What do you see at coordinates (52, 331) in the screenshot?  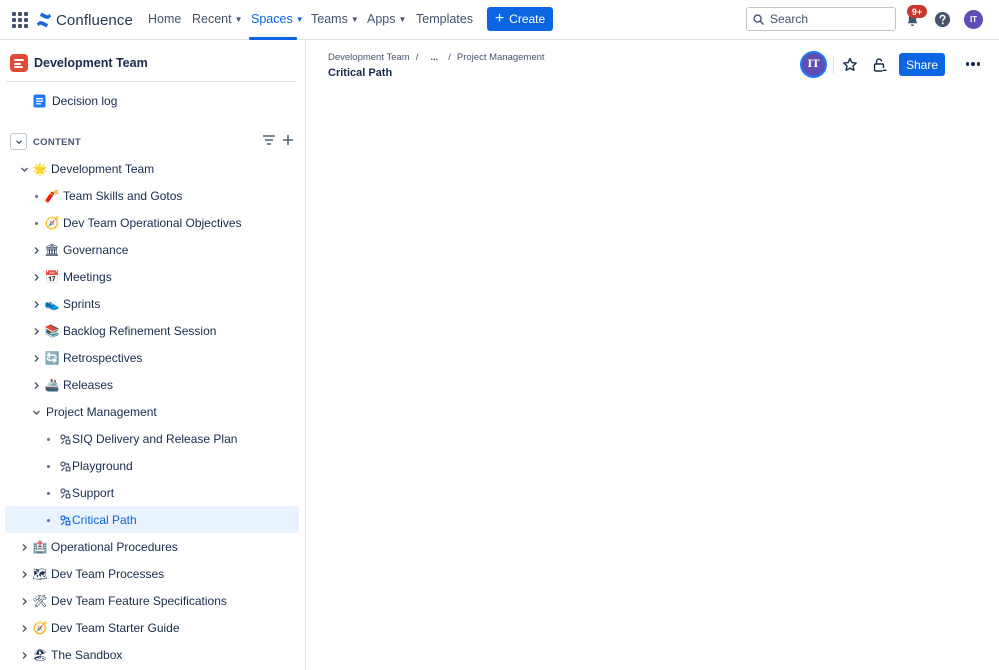 I see `page-emoji-icon: 📚` at bounding box center [52, 331].